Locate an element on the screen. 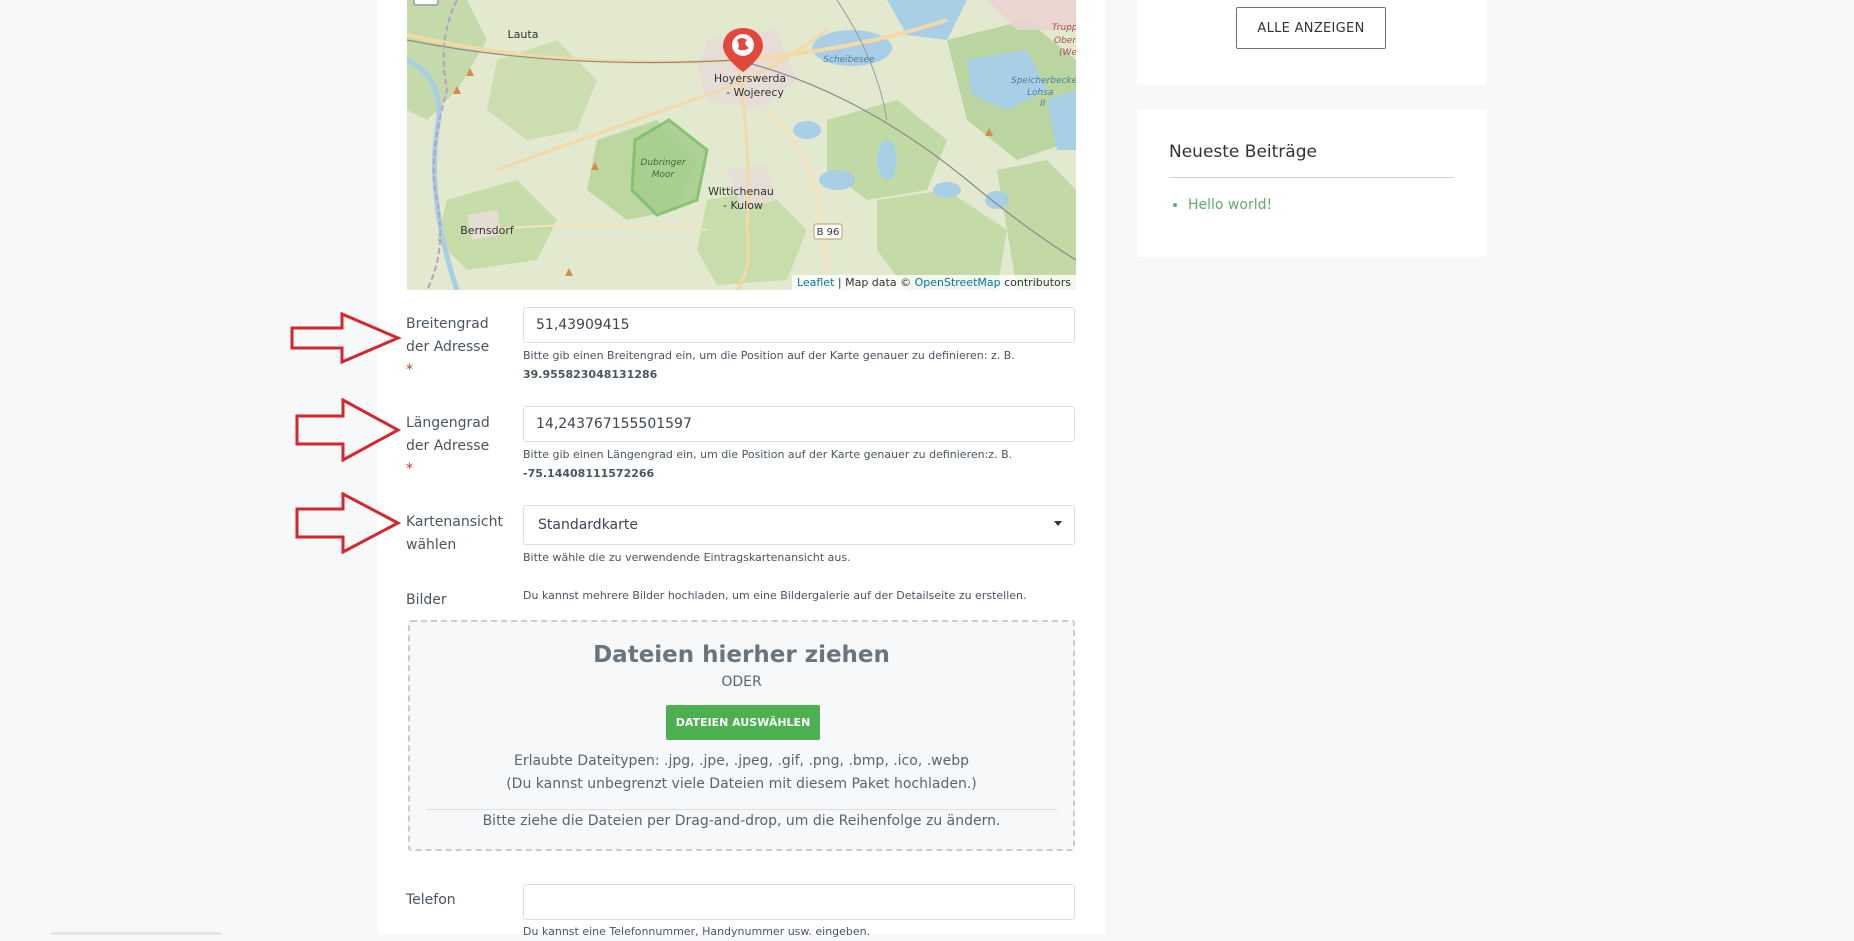 The width and height of the screenshot is (1854, 941). osm-link: OpenStreetMap is located at coordinates (958, 282).